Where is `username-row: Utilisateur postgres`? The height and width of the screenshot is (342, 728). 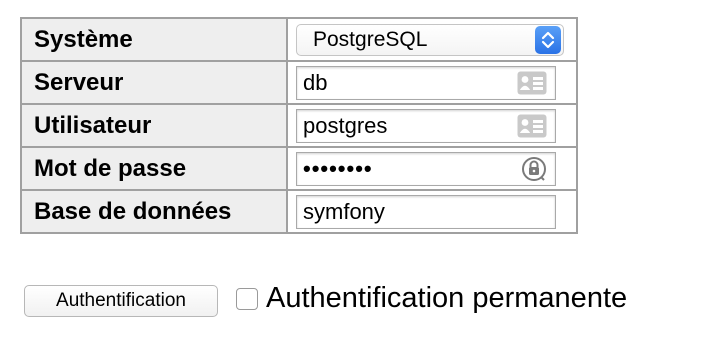 username-row: Utilisateur postgres is located at coordinates (299, 125).